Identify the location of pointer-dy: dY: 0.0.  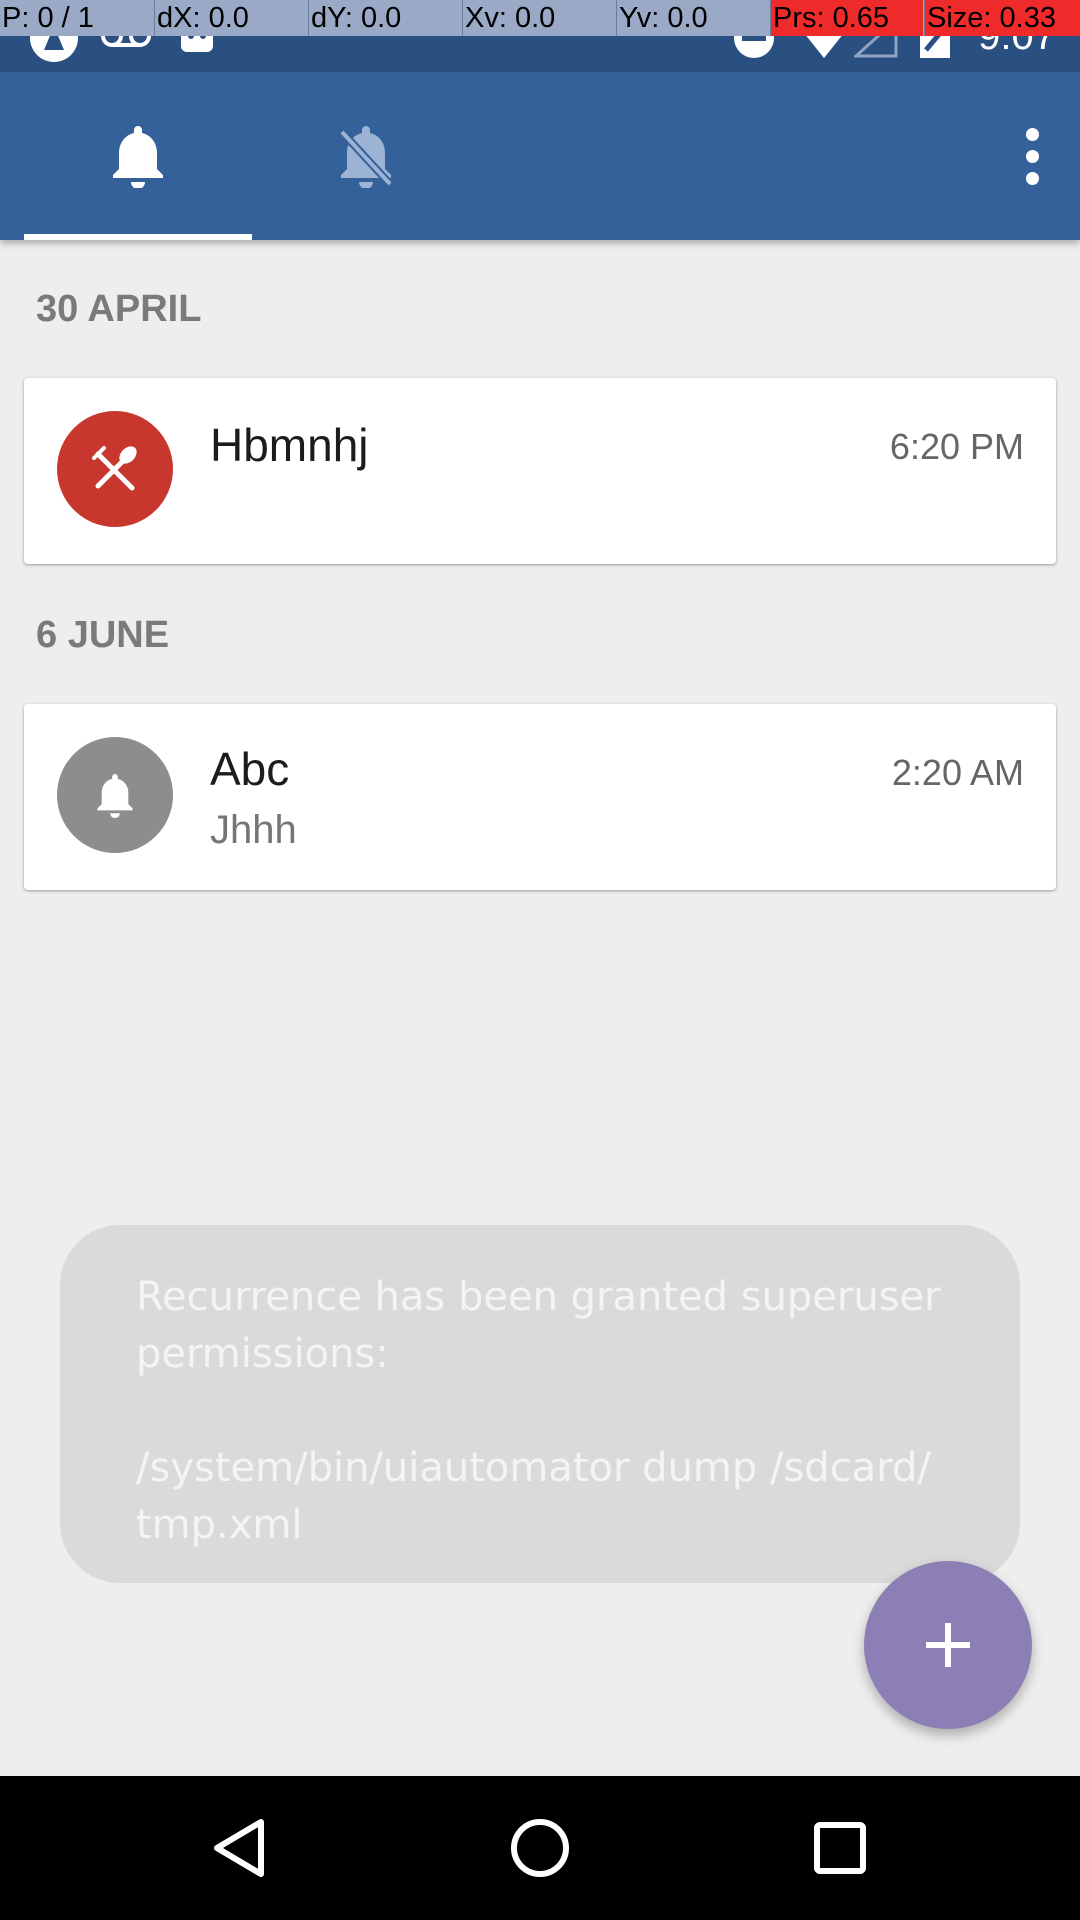
(384, 18).